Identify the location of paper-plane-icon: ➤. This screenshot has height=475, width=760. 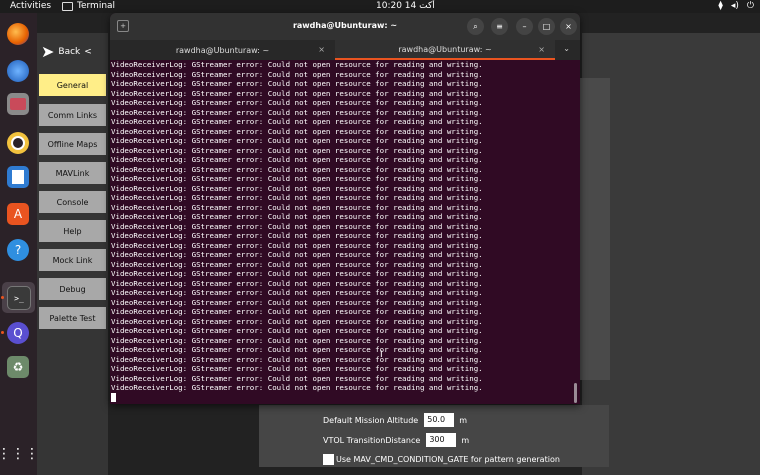
(48, 51).